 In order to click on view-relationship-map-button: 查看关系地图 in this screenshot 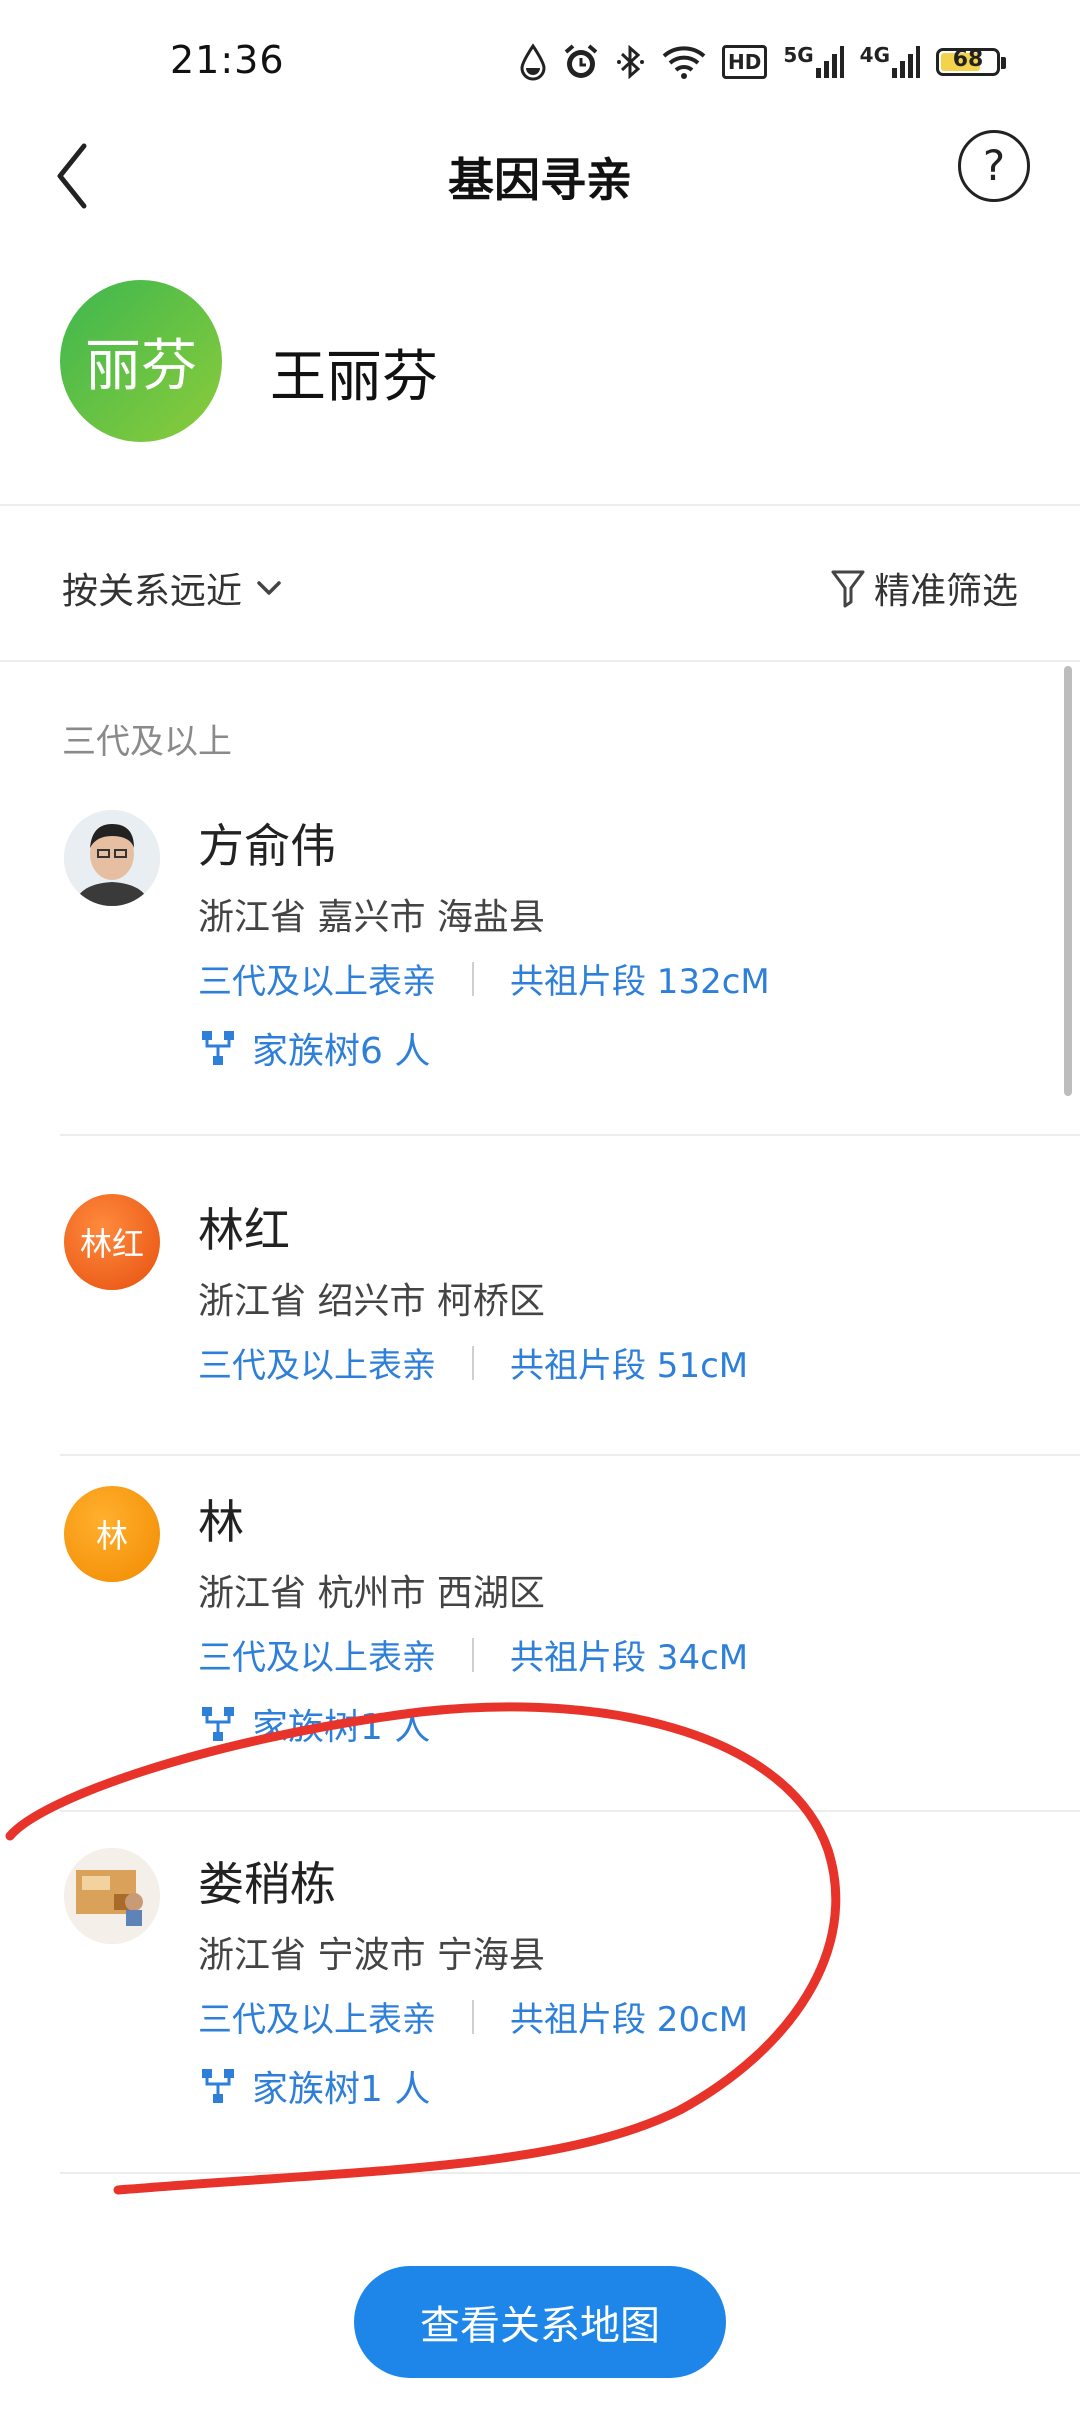, I will do `click(540, 2322)`.